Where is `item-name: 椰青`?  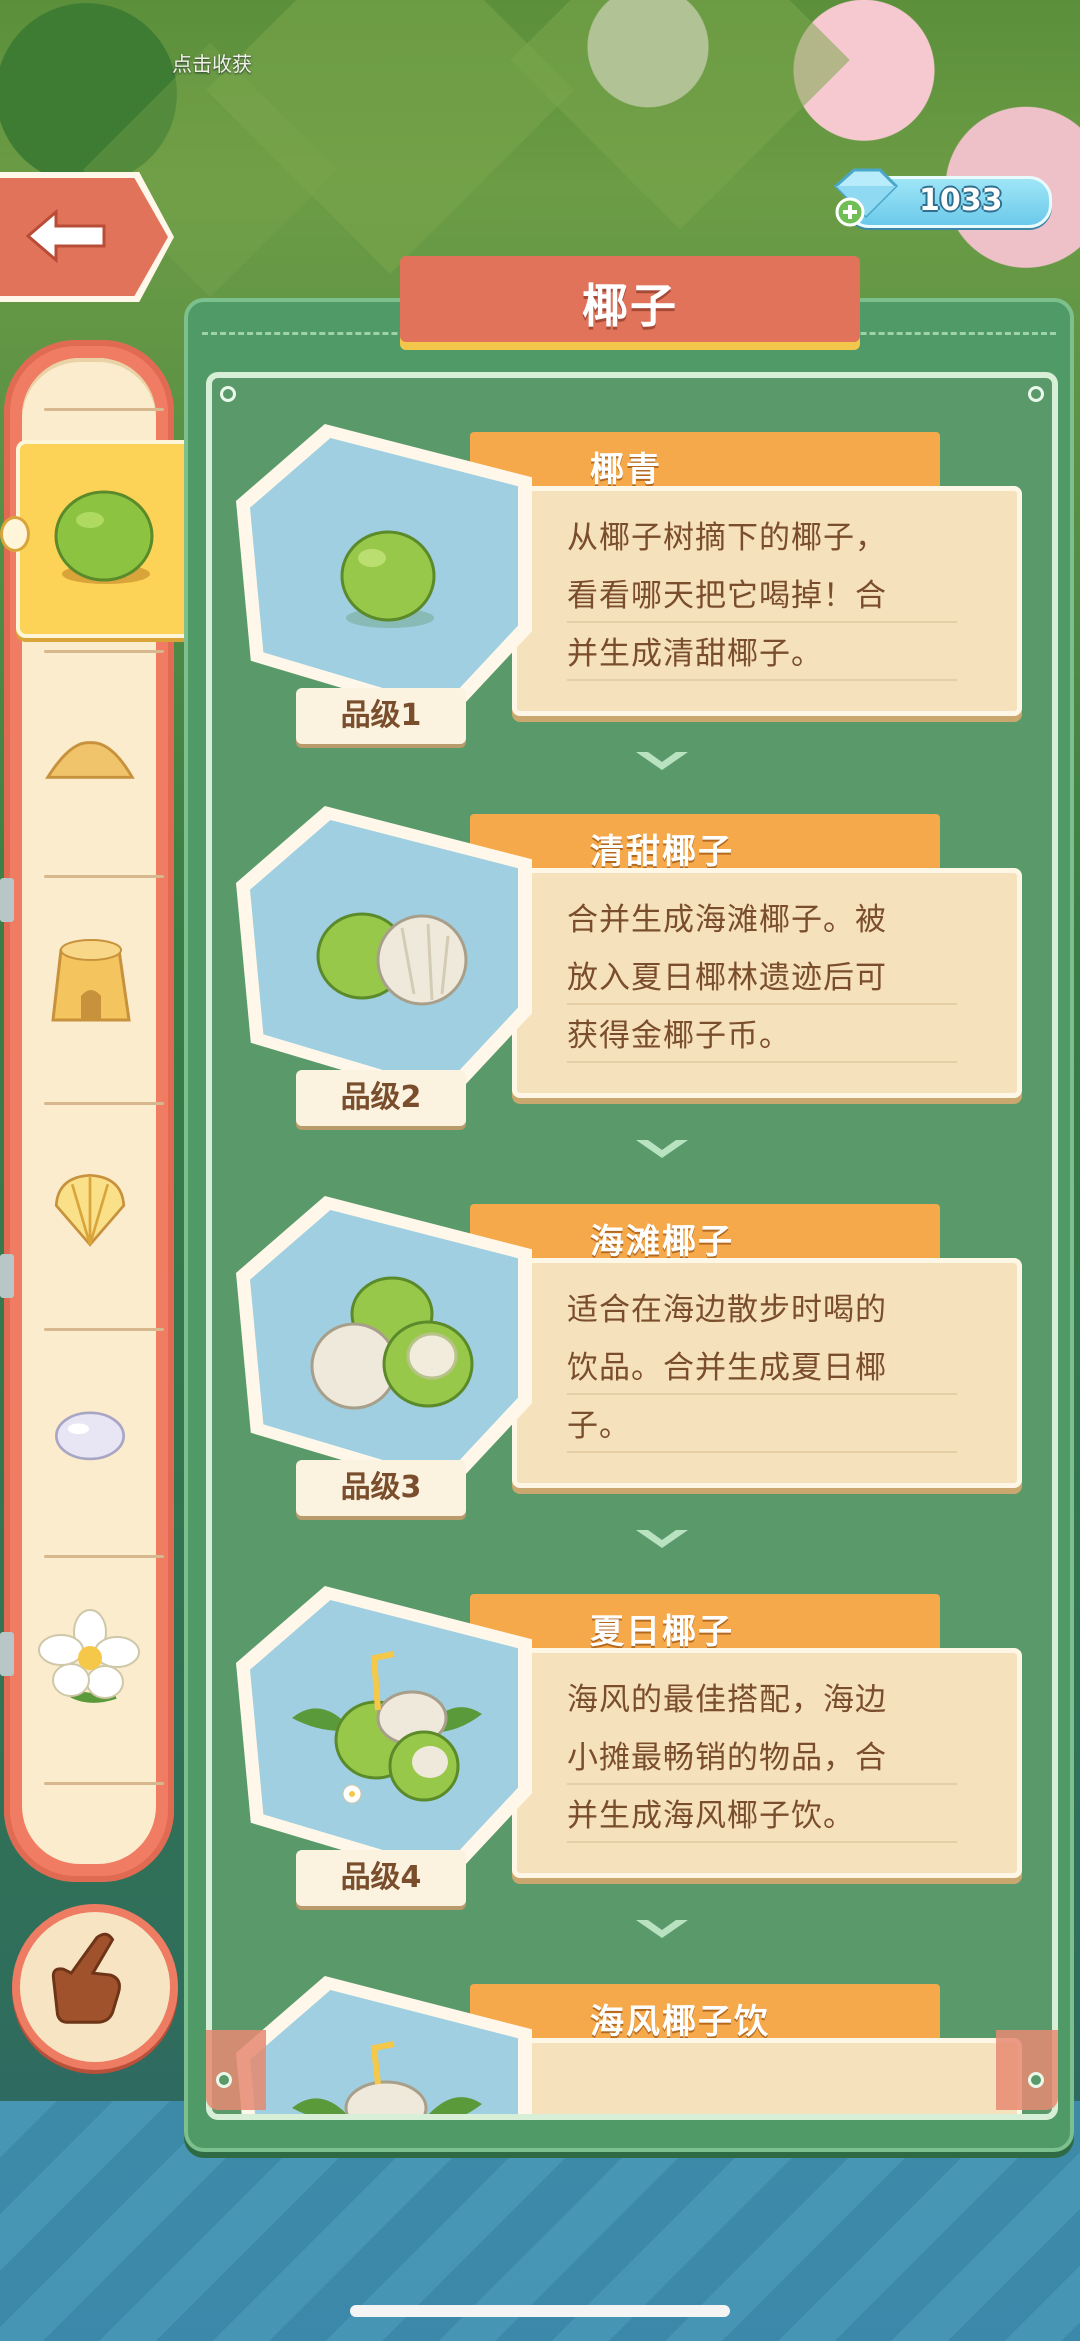
item-name: 椰青 is located at coordinates (626, 470).